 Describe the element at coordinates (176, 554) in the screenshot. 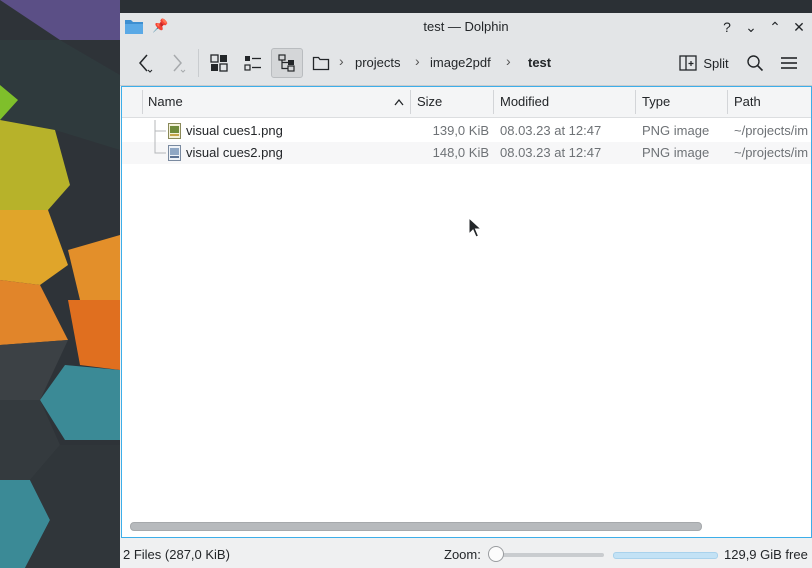

I see `status-summary: 2 Files (287,0 KiB)` at that location.